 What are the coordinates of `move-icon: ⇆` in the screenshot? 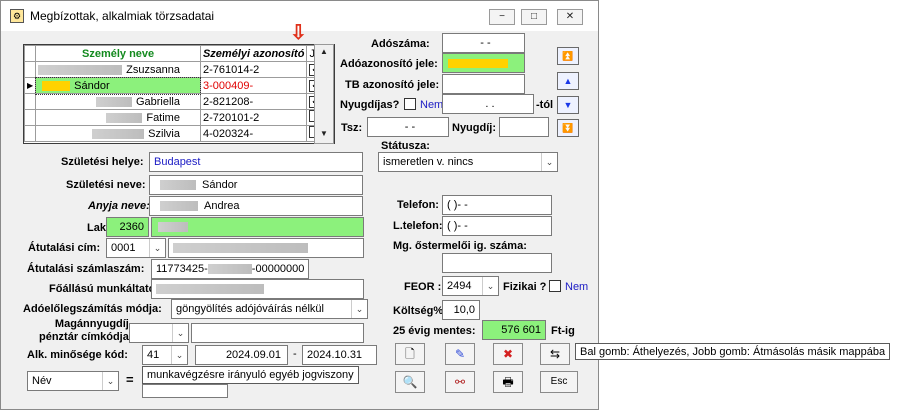 It's located at (555, 354).